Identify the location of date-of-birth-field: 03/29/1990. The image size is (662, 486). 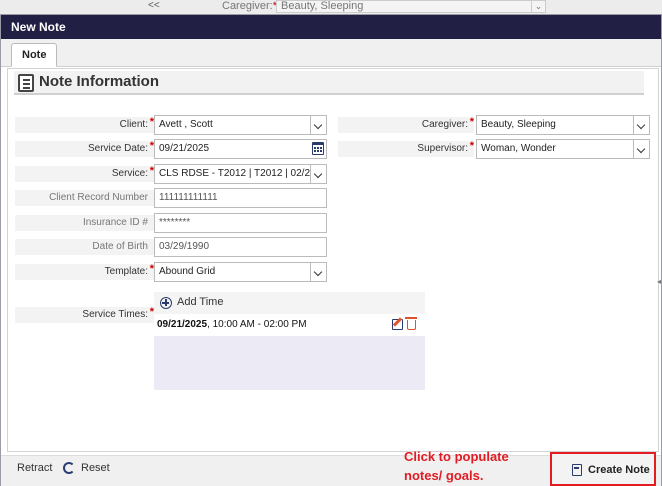
(240, 247).